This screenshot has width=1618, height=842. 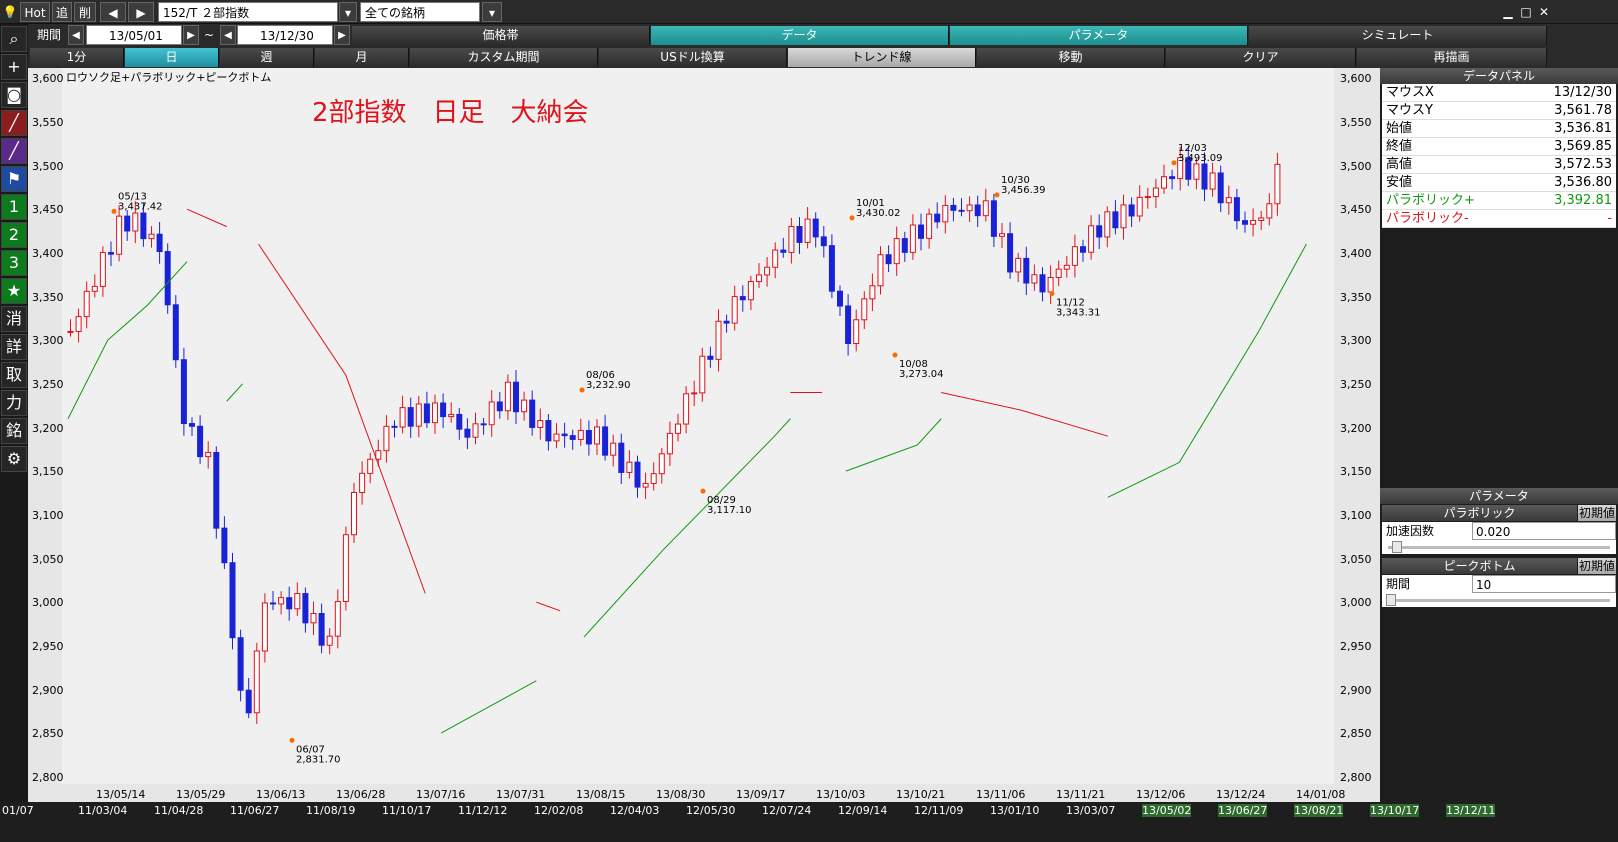 I want to click on add-button: 追, so click(x=62, y=12).